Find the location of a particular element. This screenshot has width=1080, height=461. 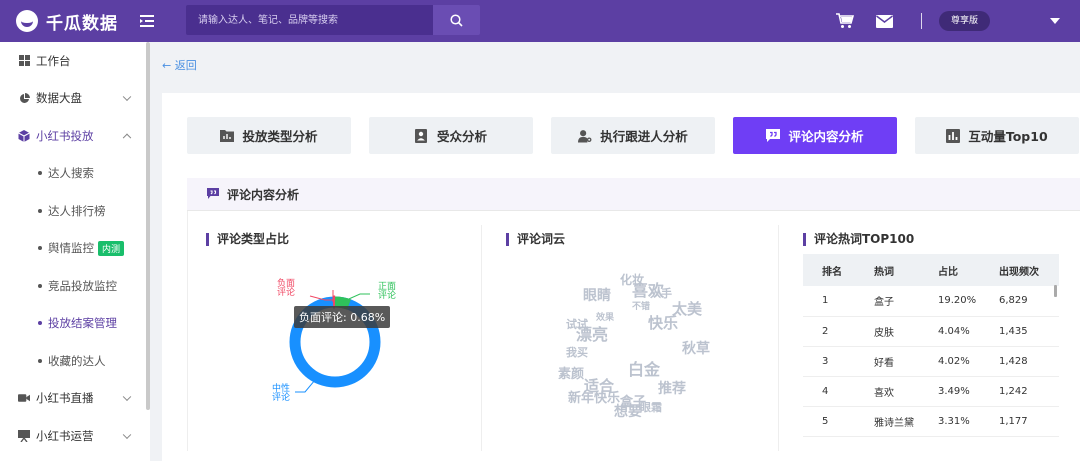

sidebar-sub-label: 投放结案管理 is located at coordinates (82, 323).